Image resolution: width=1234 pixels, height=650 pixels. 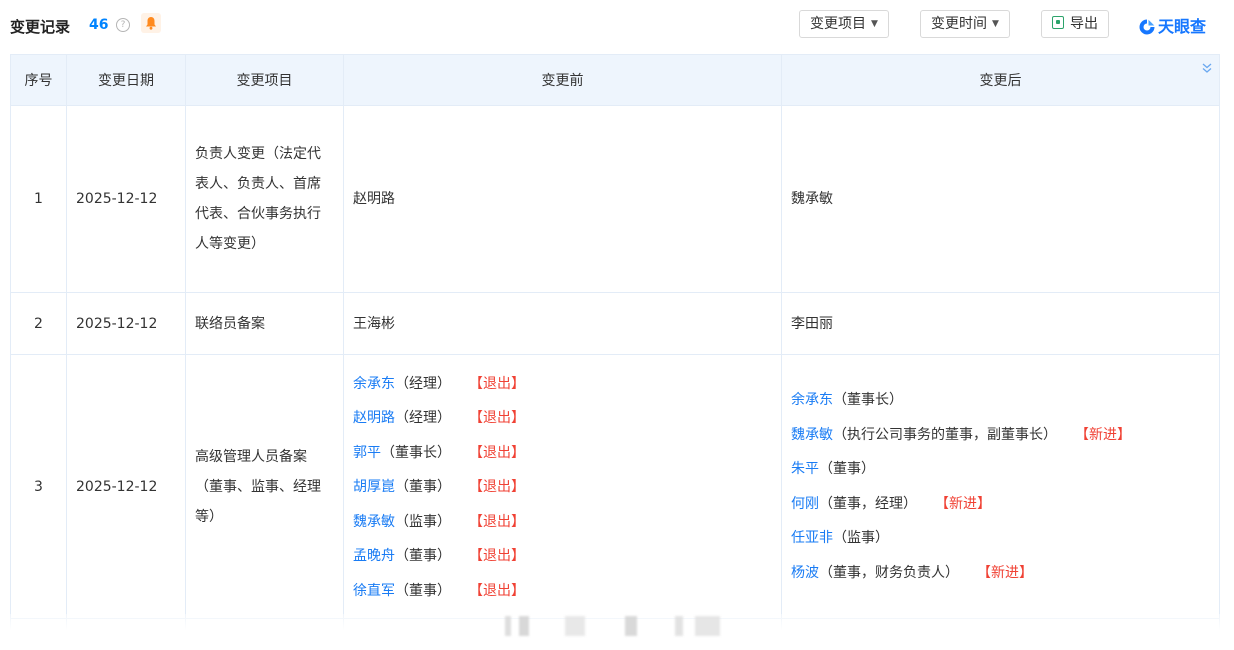 I want to click on brand-logo: 天眼查, so click(x=1172, y=25).